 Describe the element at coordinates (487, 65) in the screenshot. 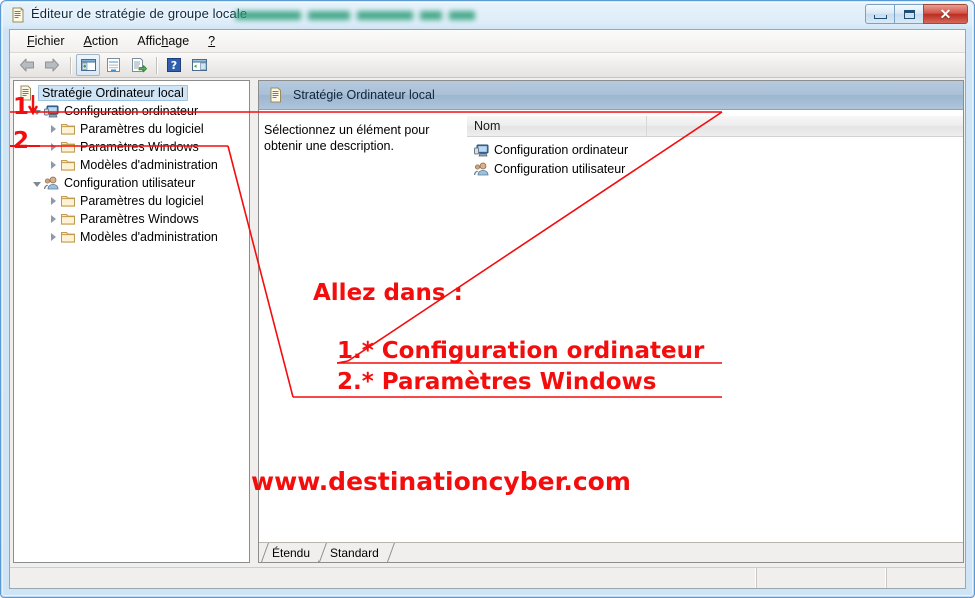

I see `toolbar: ?` at that location.